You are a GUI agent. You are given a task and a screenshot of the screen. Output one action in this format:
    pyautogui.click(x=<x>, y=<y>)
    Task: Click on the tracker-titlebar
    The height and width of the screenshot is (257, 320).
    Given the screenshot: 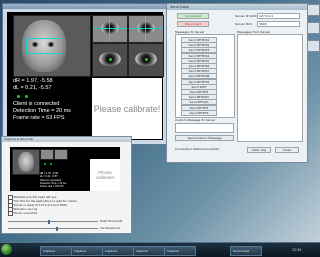 What is the action you would take?
    pyautogui.click(x=85, y=6)
    